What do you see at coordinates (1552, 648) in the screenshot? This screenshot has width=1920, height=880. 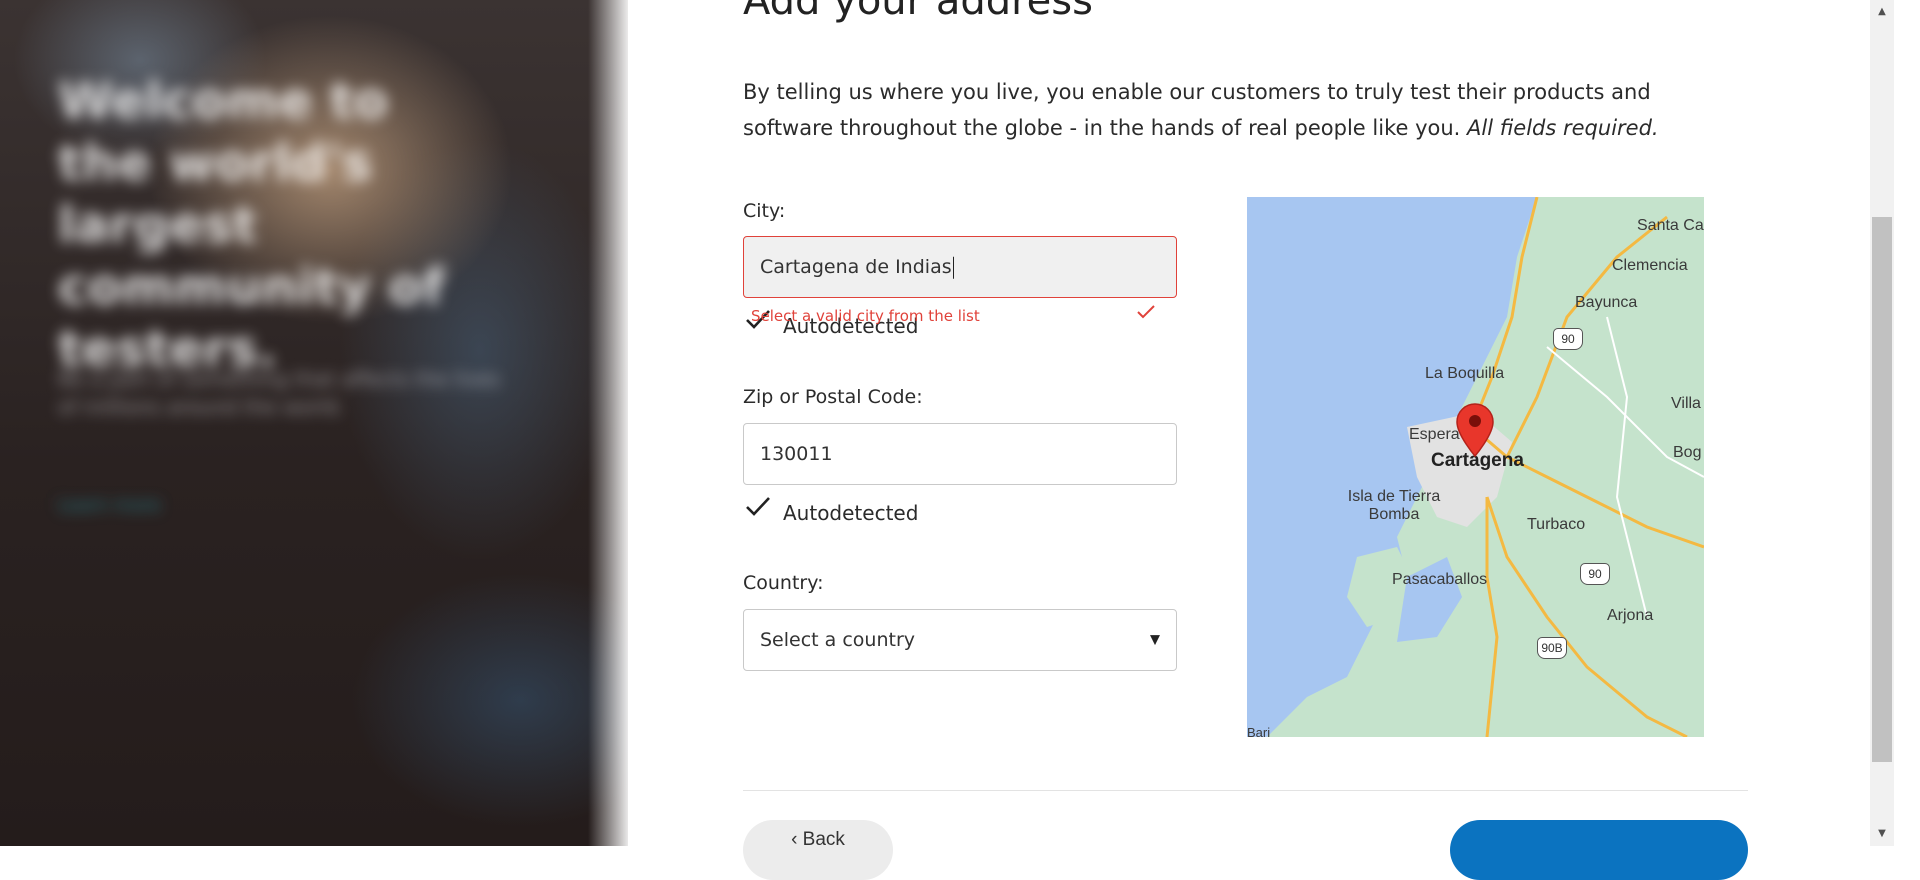 I see `route-90b-shield: 90B` at bounding box center [1552, 648].